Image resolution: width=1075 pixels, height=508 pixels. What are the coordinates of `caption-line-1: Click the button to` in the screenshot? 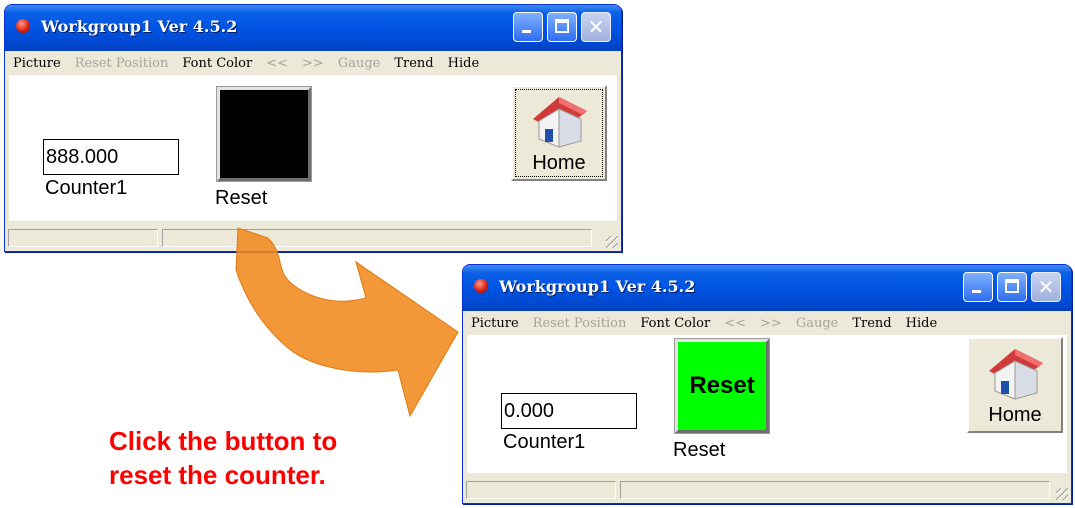 It's located at (223, 441).